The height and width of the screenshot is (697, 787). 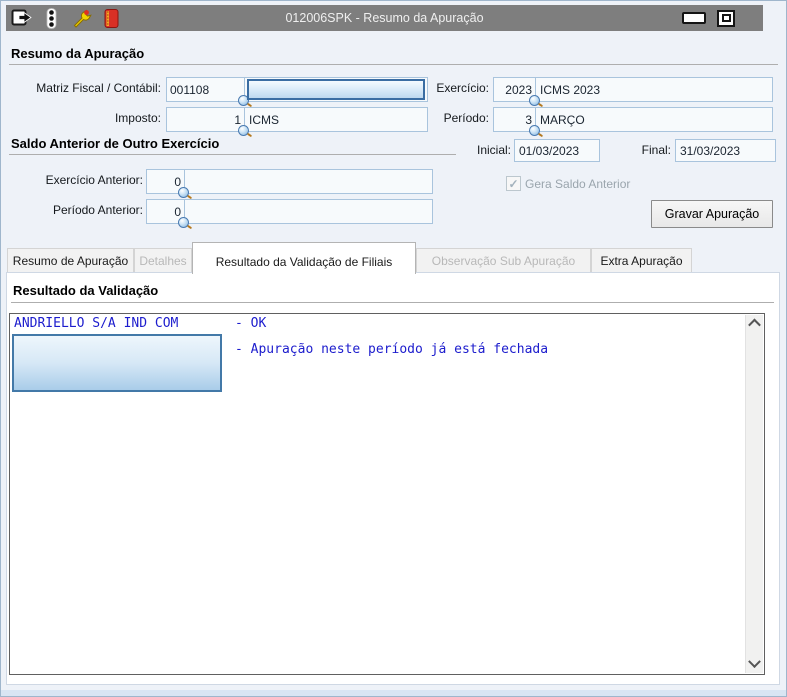 What do you see at coordinates (111, 18) in the screenshot?
I see `notebook-icon` at bounding box center [111, 18].